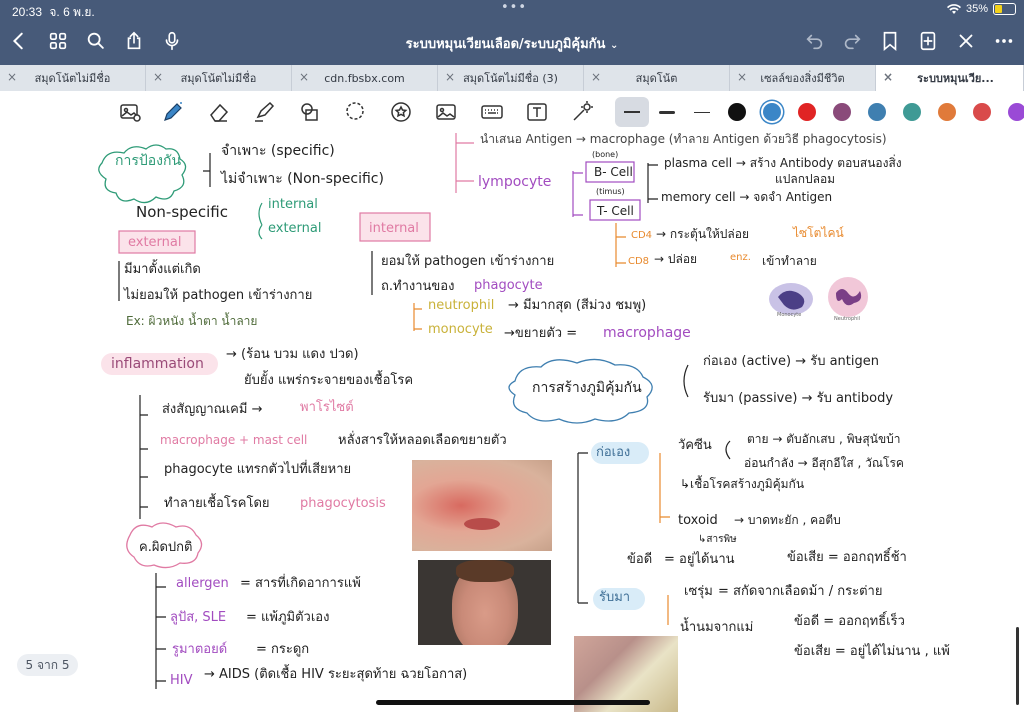  Describe the element at coordinates (219, 112) in the screenshot. I see `eraser-icon` at that location.